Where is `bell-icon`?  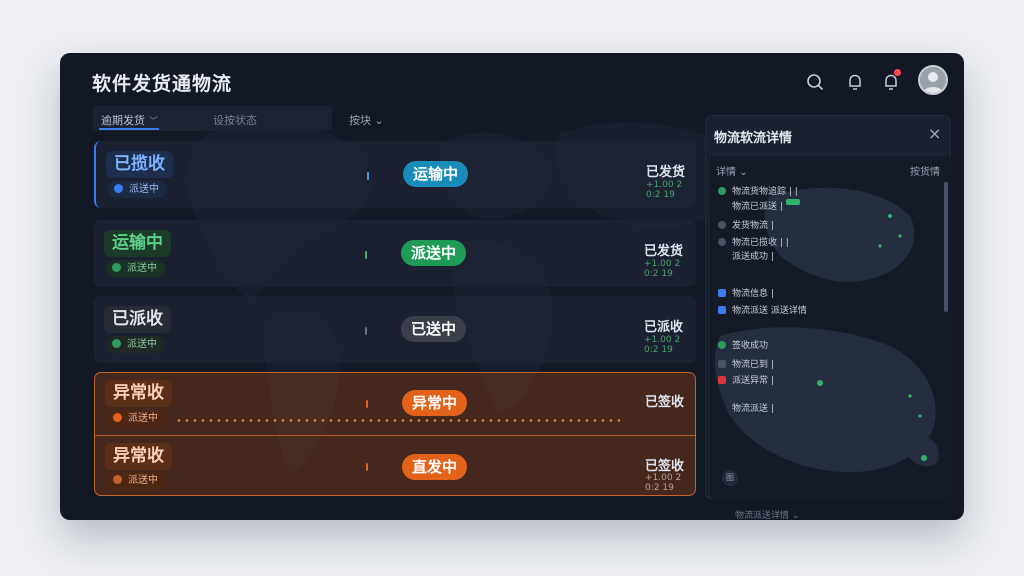
bell-icon is located at coordinates (855, 82).